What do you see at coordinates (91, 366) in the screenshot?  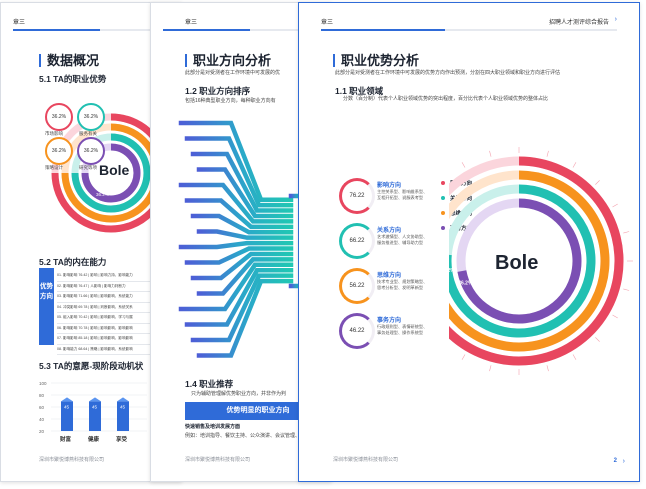 I see `section-heading: 5.3 TA的意愿-现阶段动机状` at bounding box center [91, 366].